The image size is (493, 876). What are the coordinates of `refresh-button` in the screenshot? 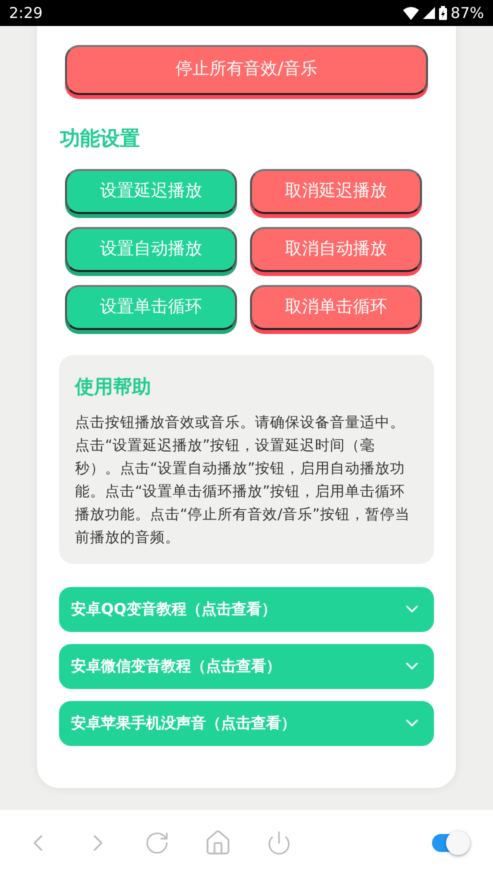 It's located at (157, 843).